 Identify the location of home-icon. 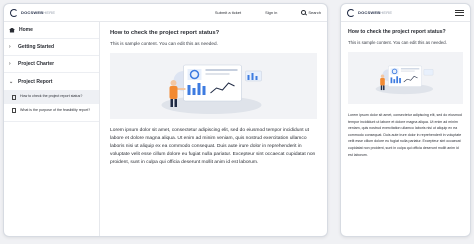
(12, 30).